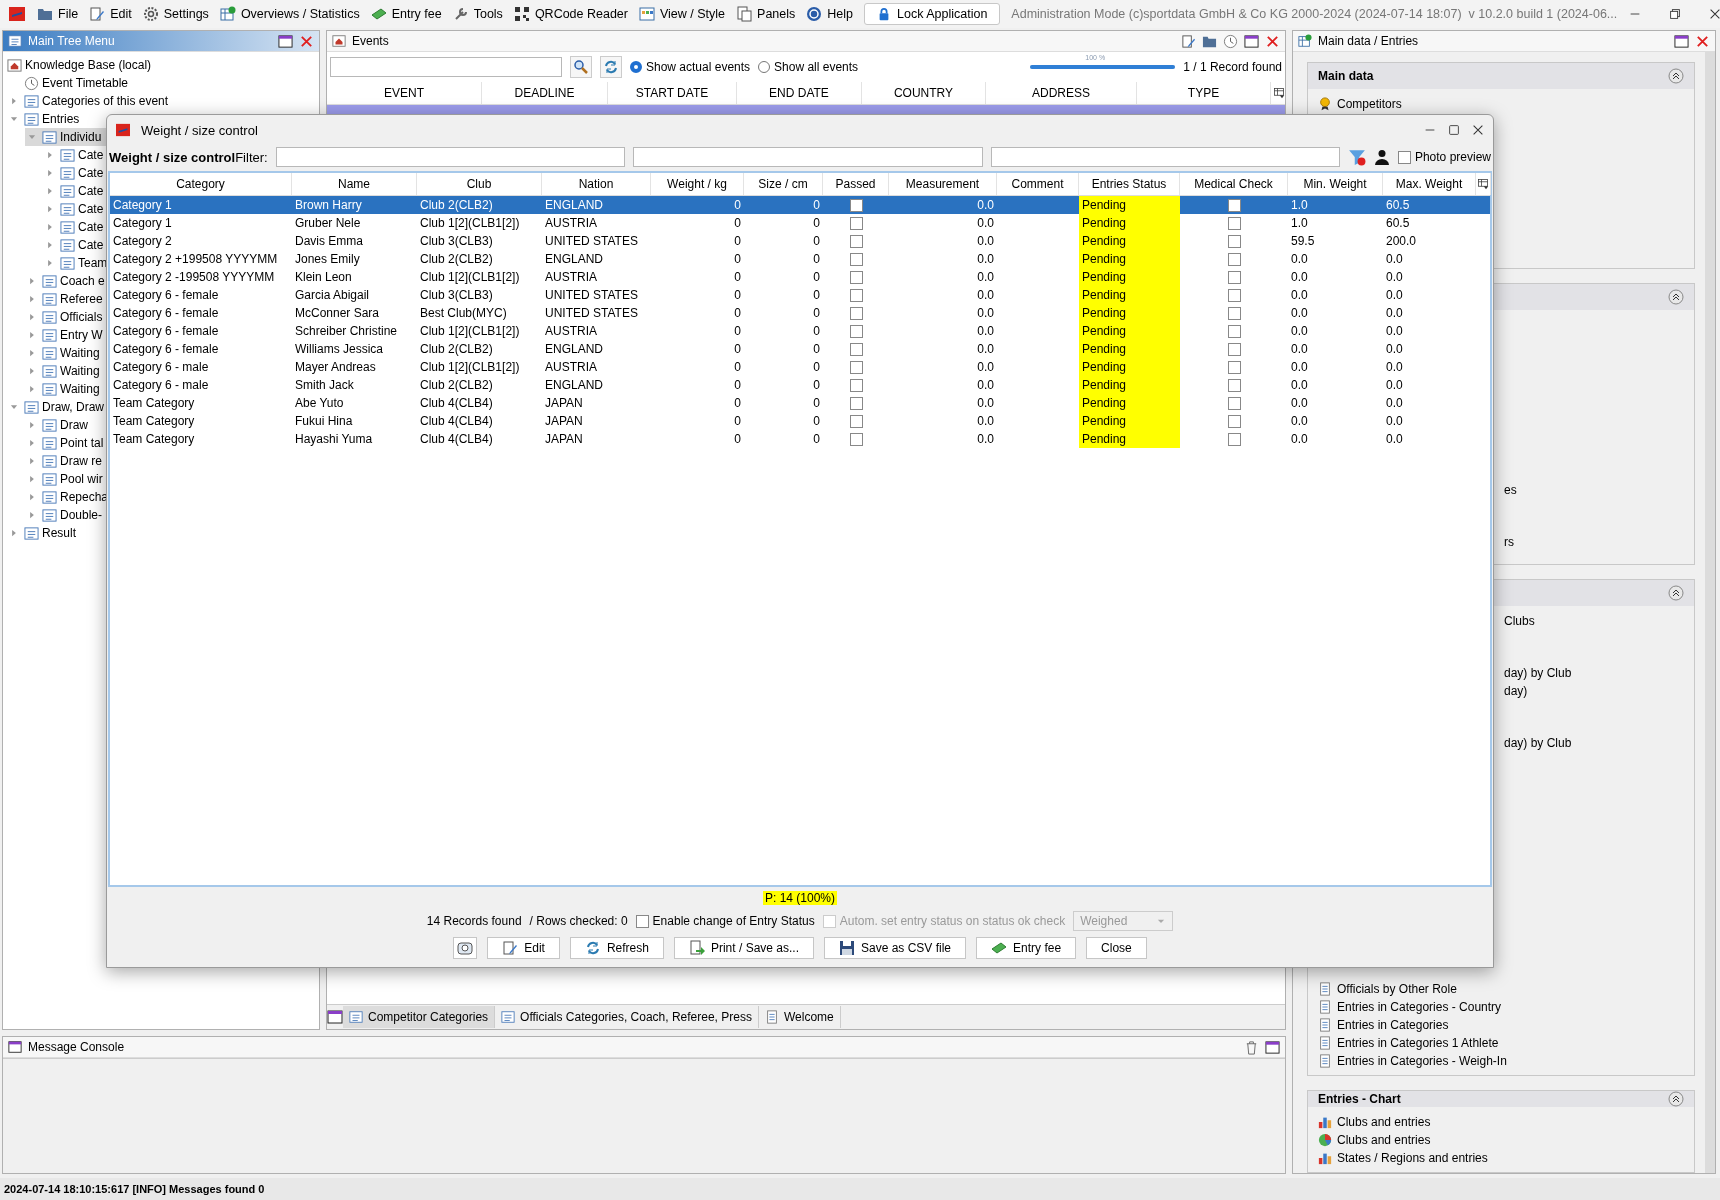 Image resolution: width=1720 pixels, height=1200 pixels. Describe the element at coordinates (72, 41) in the screenshot. I see `panel-title: Main Tree Menu` at that location.